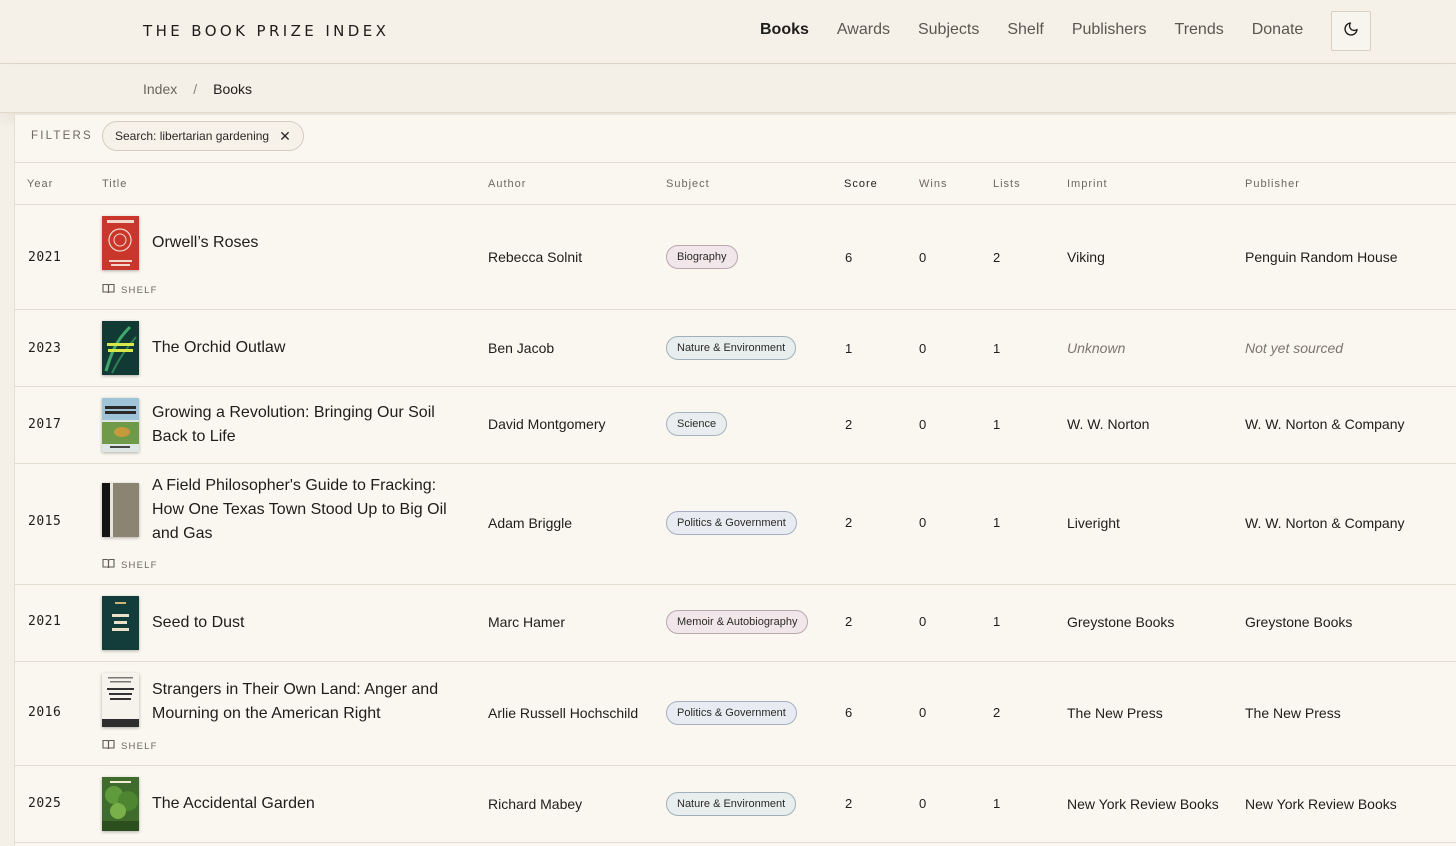 The height and width of the screenshot is (846, 1456). What do you see at coordinates (114, 184) in the screenshot?
I see `column-header-title: Title` at bounding box center [114, 184].